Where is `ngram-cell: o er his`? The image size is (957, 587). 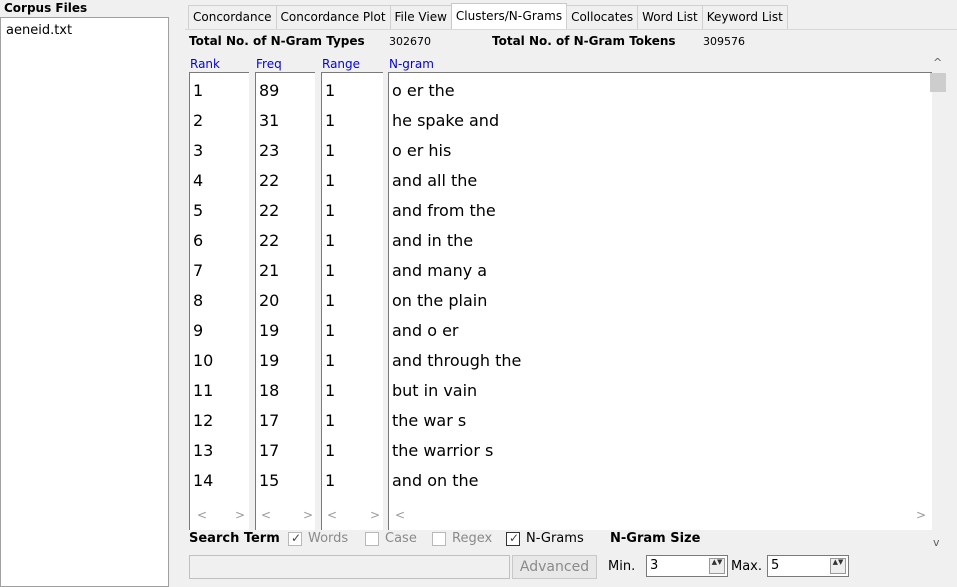 ngram-cell: o er his is located at coordinates (421, 150).